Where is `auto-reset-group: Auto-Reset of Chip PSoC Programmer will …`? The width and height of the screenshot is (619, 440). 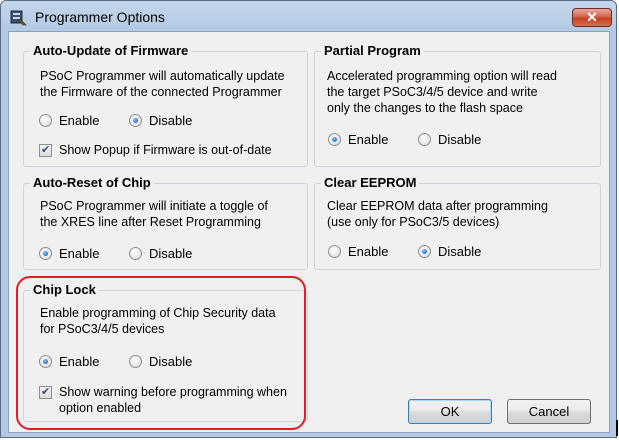 auto-reset-group: Auto-Reset of Chip PSoC Programmer will … is located at coordinates (165, 222).